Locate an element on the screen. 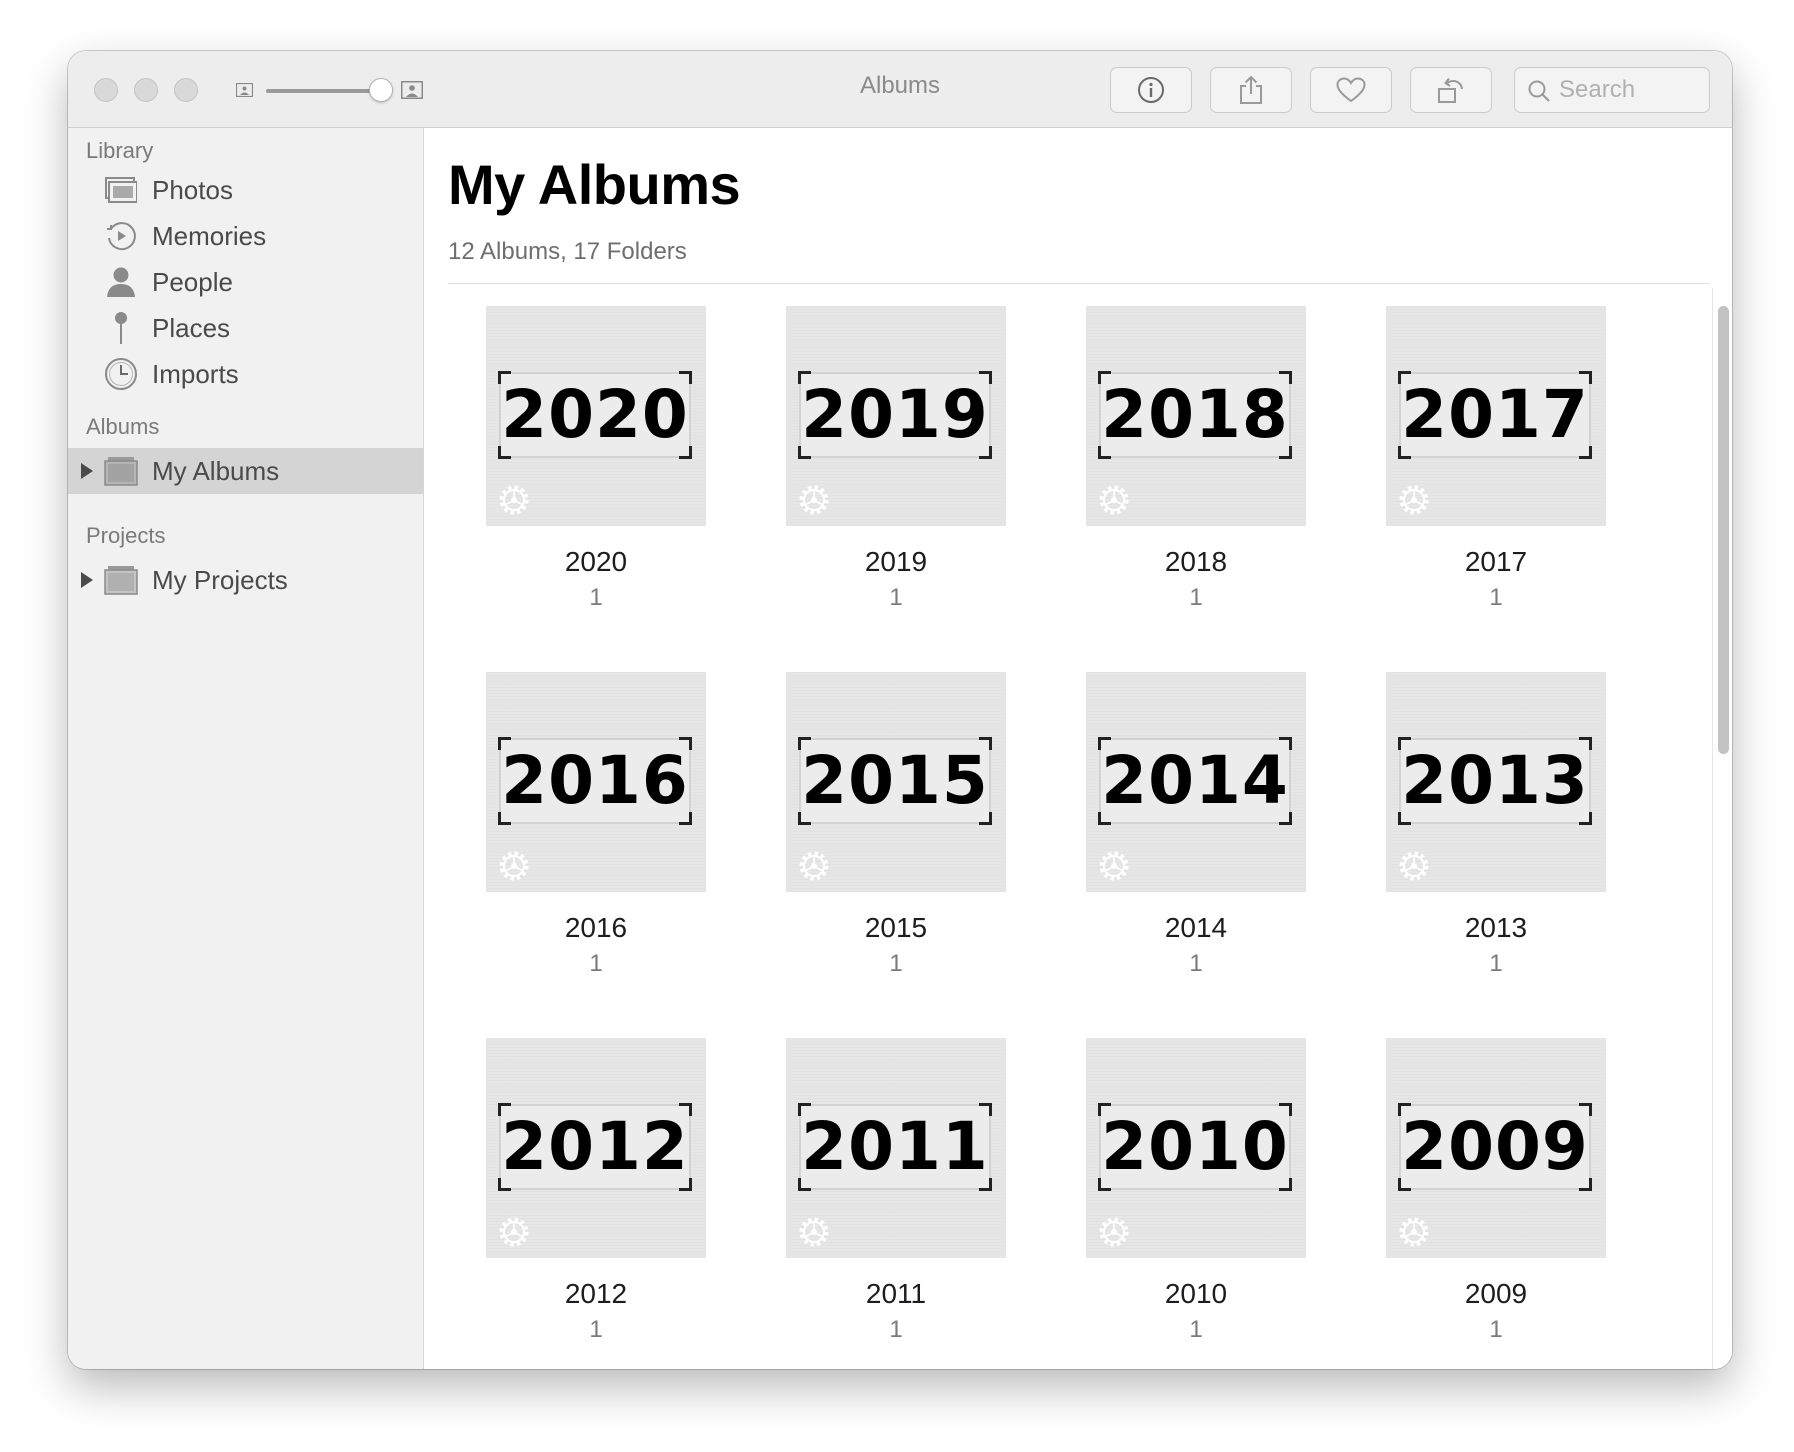  album-thumbnail: 2019 is located at coordinates (896, 416).